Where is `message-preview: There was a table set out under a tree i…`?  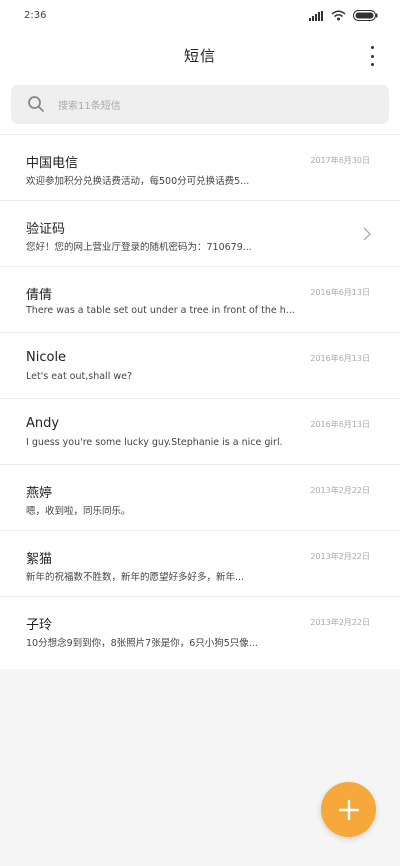
message-preview: There was a table set out under a tree i… is located at coordinates (160, 310).